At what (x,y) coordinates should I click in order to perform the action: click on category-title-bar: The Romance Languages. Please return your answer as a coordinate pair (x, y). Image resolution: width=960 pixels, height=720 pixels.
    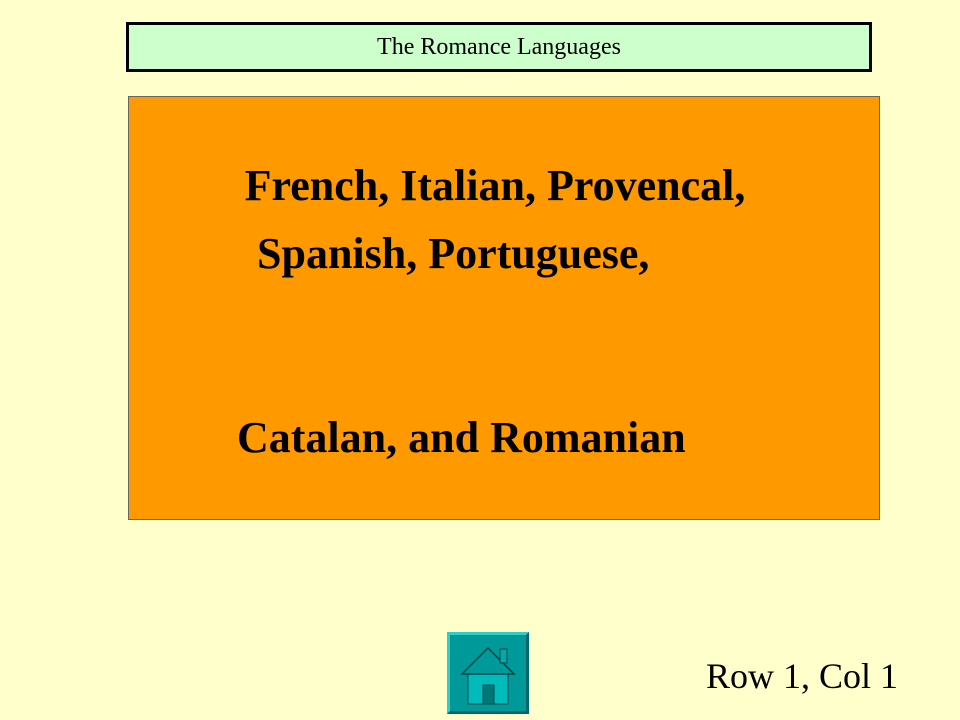
    Looking at the image, I should click on (499, 47).